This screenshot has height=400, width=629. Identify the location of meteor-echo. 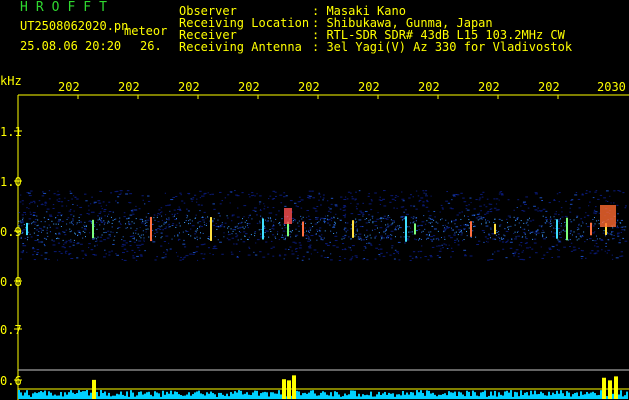
(263, 229).